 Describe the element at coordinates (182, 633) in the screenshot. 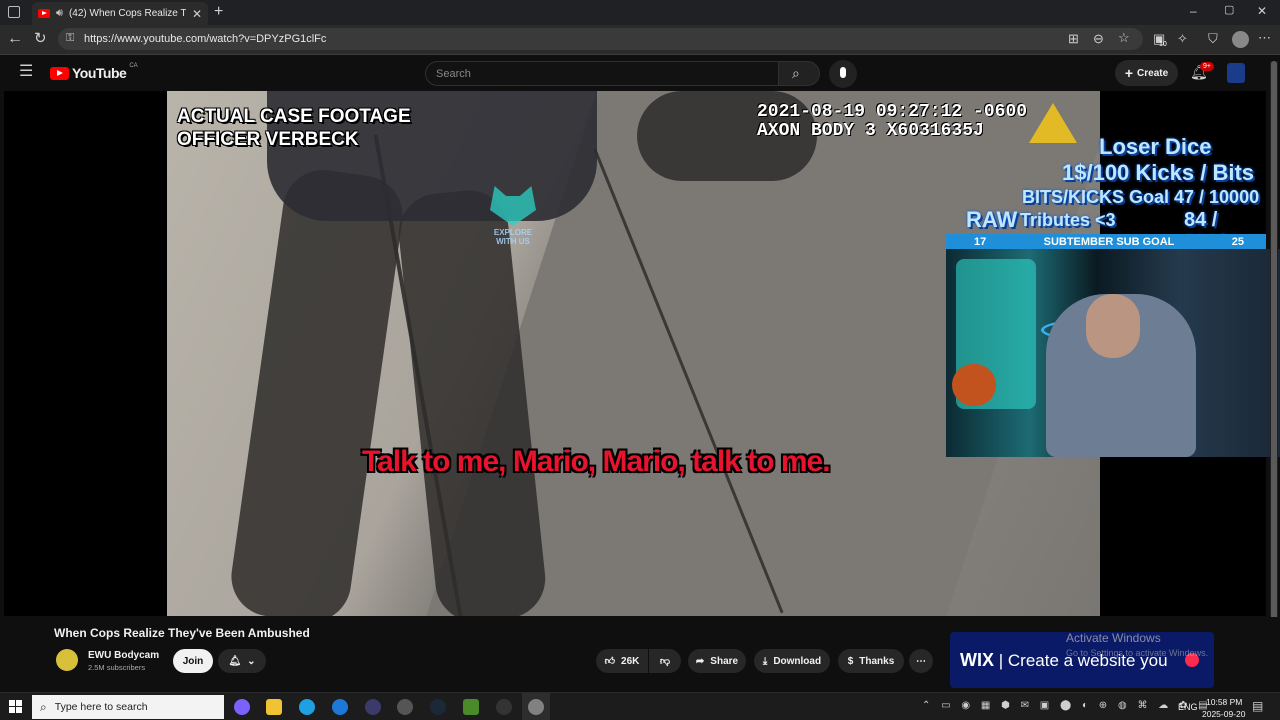

I see `video-title: When Cops Realize They've Been Ambushed` at that location.